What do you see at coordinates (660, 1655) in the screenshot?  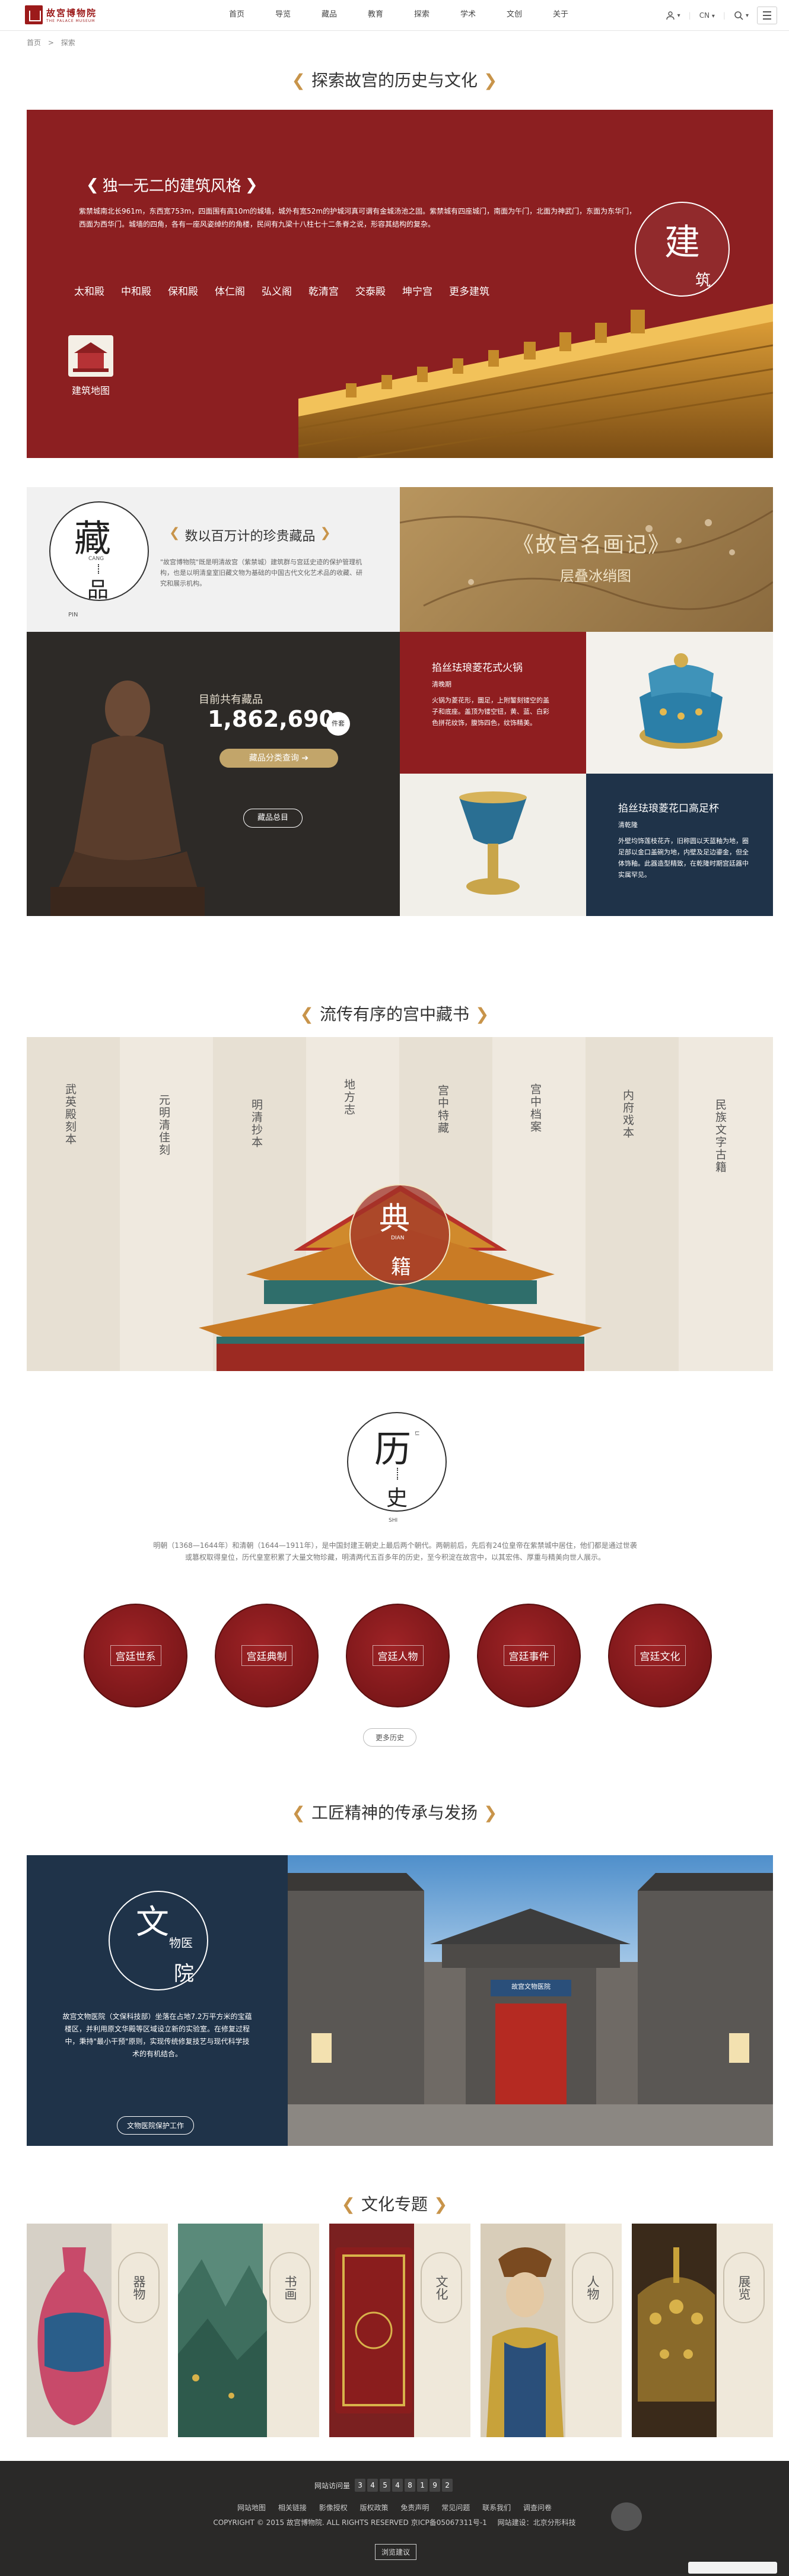 I see `history-circle-culture: 宫廷文化` at bounding box center [660, 1655].